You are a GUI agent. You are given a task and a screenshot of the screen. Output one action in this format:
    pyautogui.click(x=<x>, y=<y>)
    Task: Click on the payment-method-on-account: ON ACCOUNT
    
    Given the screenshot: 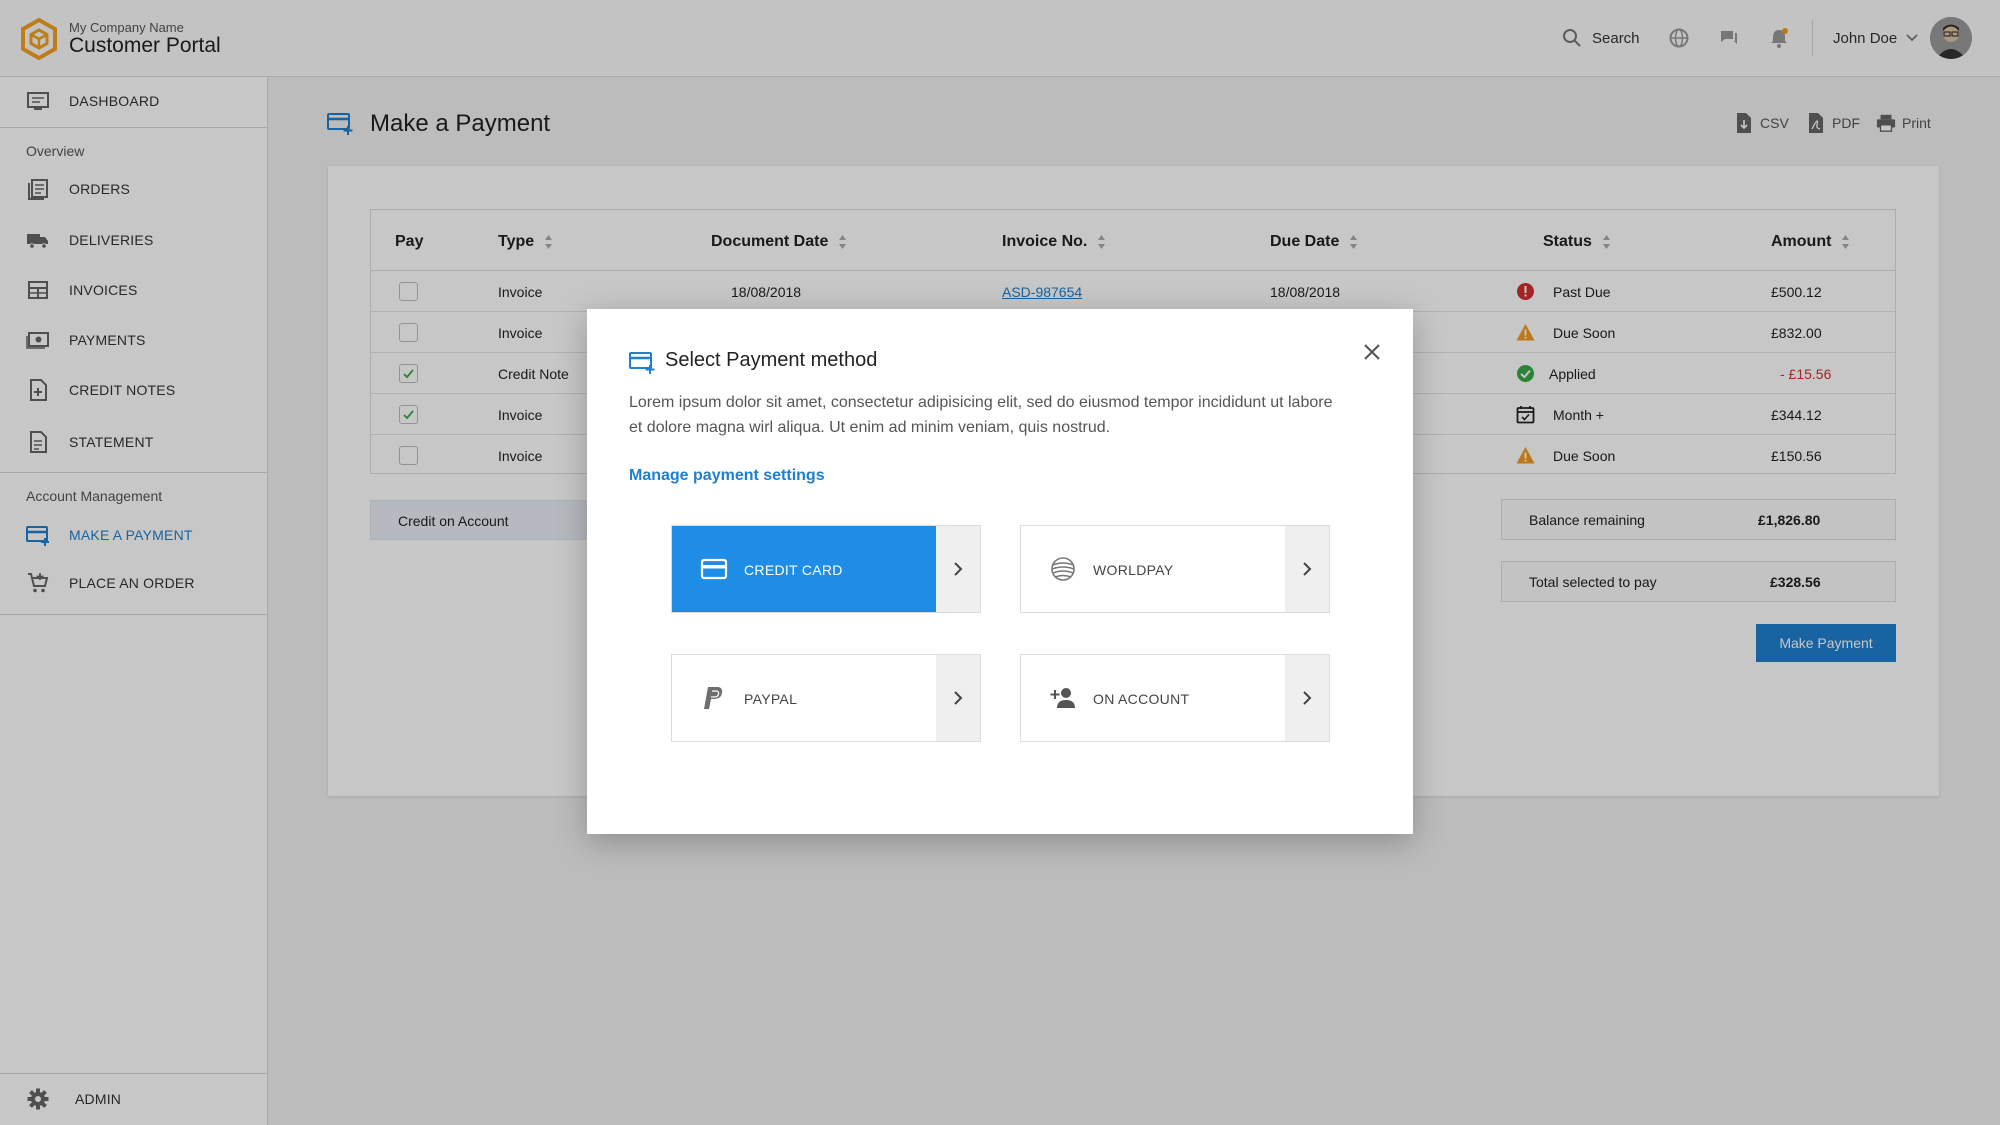 What is the action you would take?
    pyautogui.click(x=1175, y=698)
    